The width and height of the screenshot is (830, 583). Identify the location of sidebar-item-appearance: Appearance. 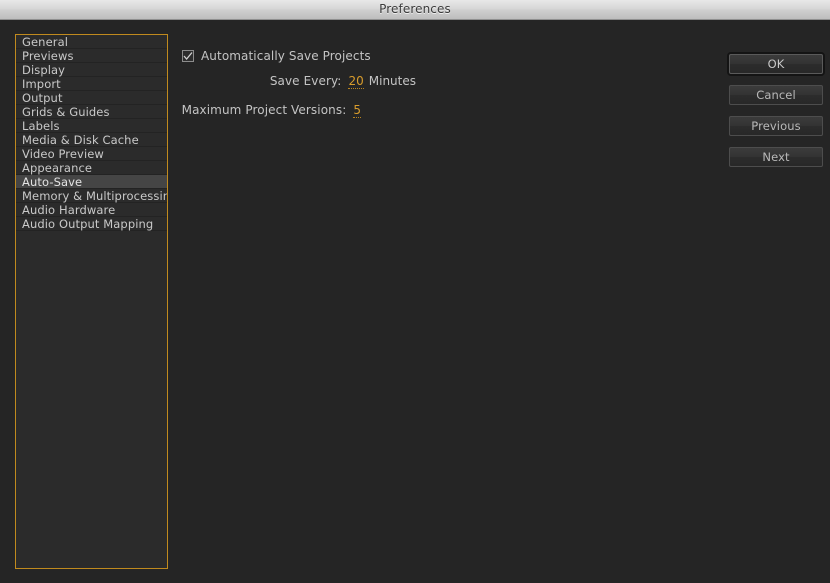
(91, 168).